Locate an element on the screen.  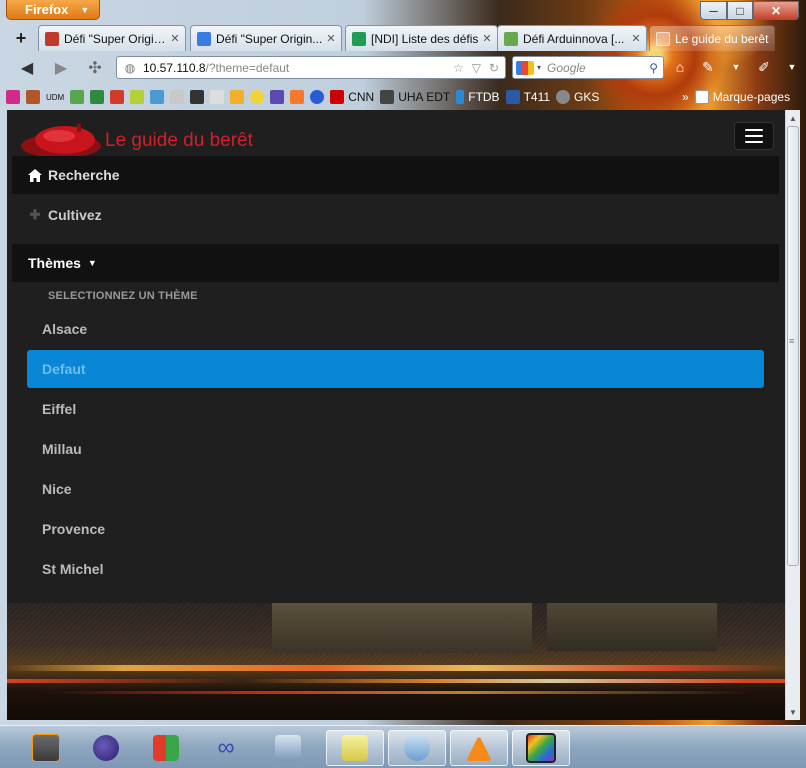
bookmark-uha-edt: UHA EDT is located at coordinates (415, 97).